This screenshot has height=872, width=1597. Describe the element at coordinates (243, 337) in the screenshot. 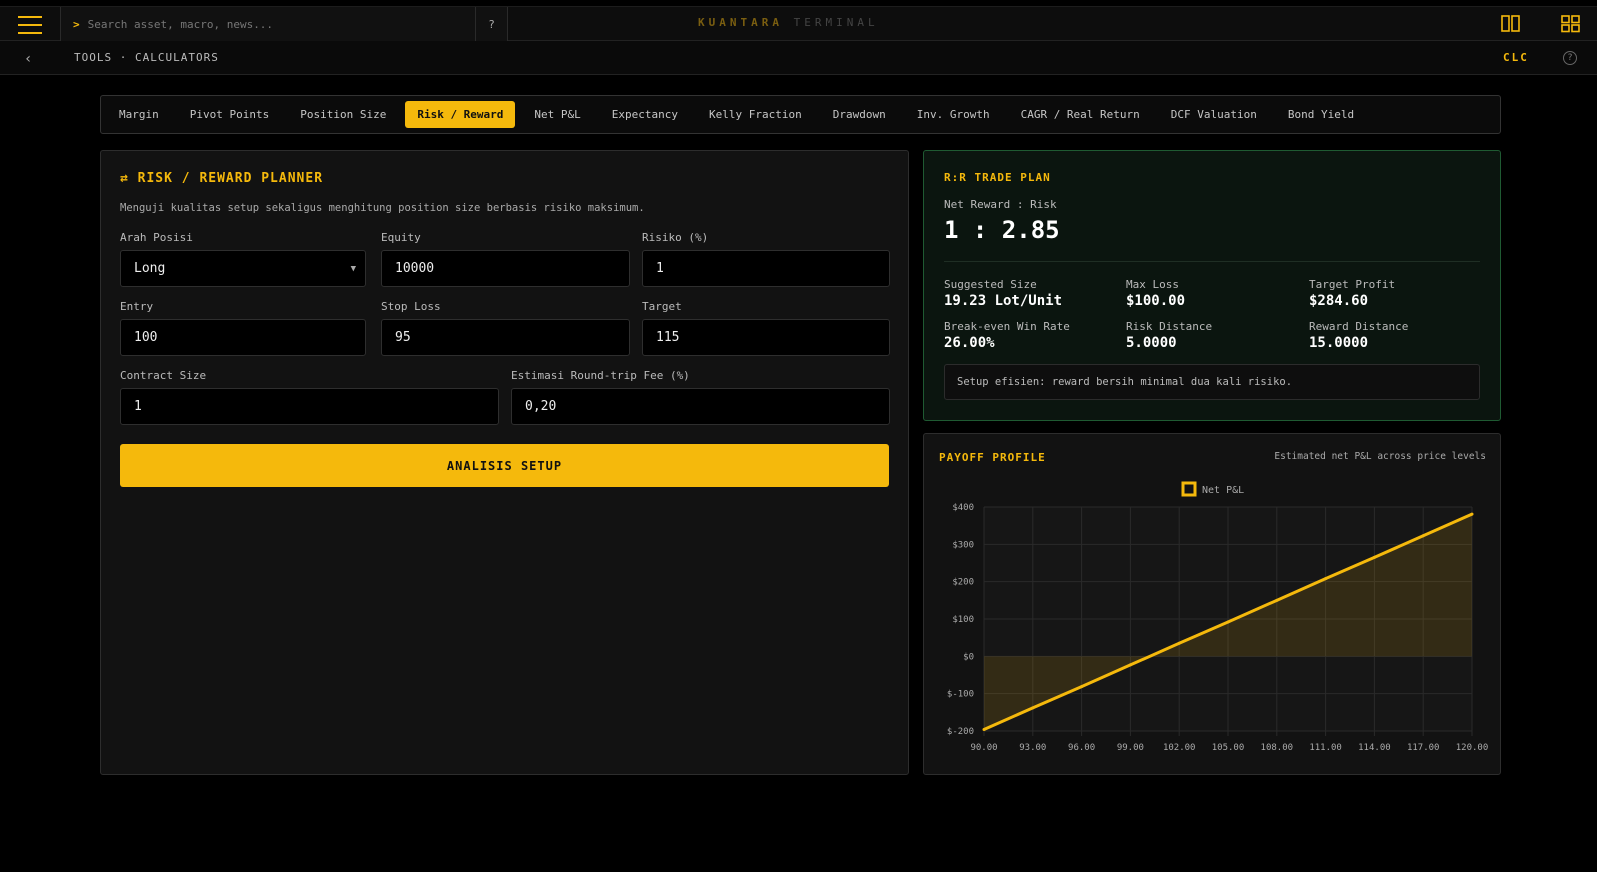

I see `entry-input: 100` at that location.